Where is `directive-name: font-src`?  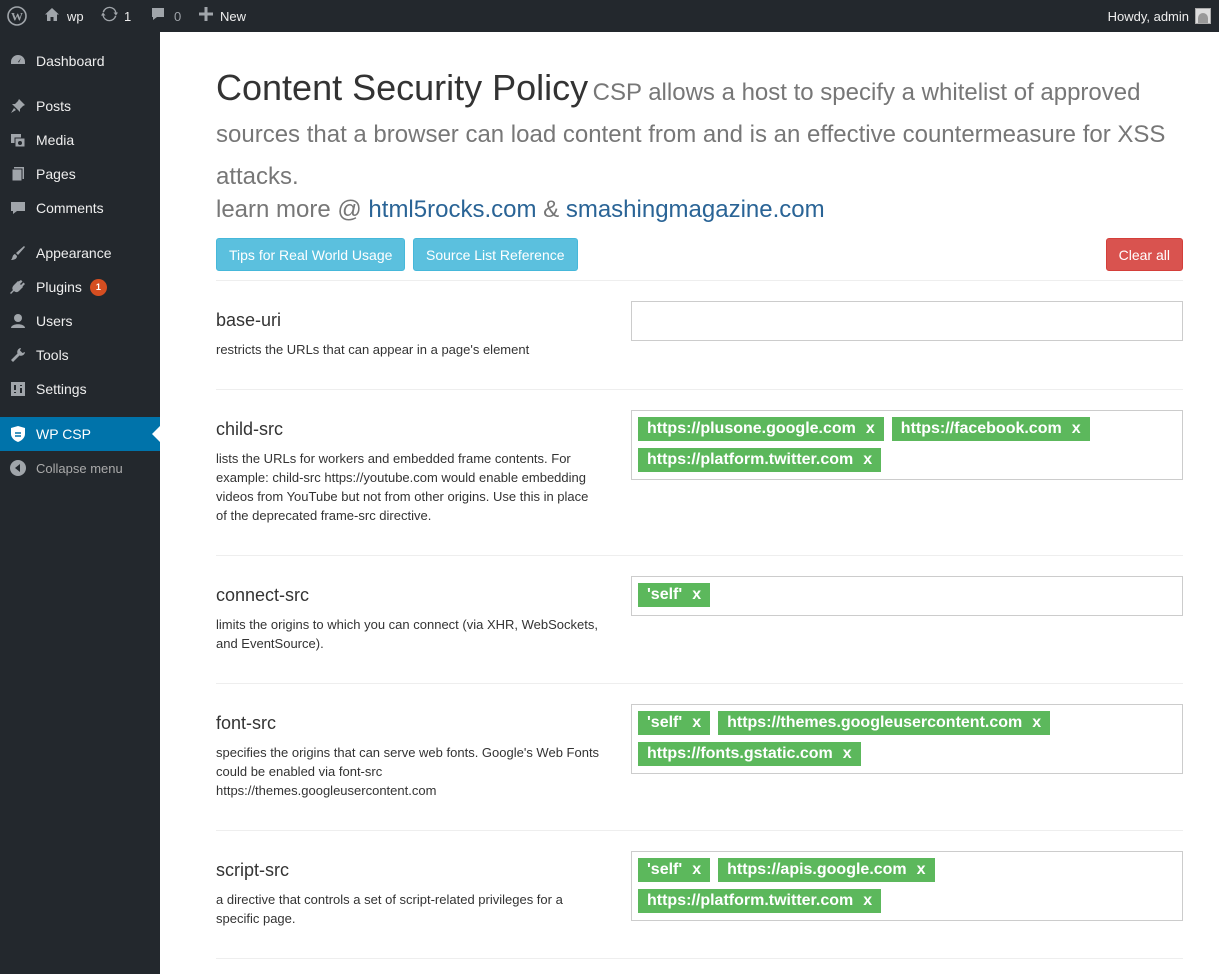
directive-name: font-src is located at coordinates (246, 723).